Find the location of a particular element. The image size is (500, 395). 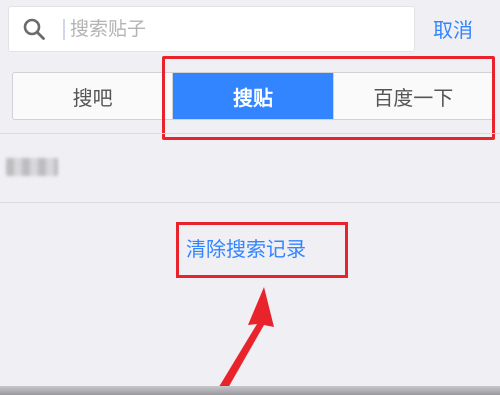

search-icon is located at coordinates (34, 29).